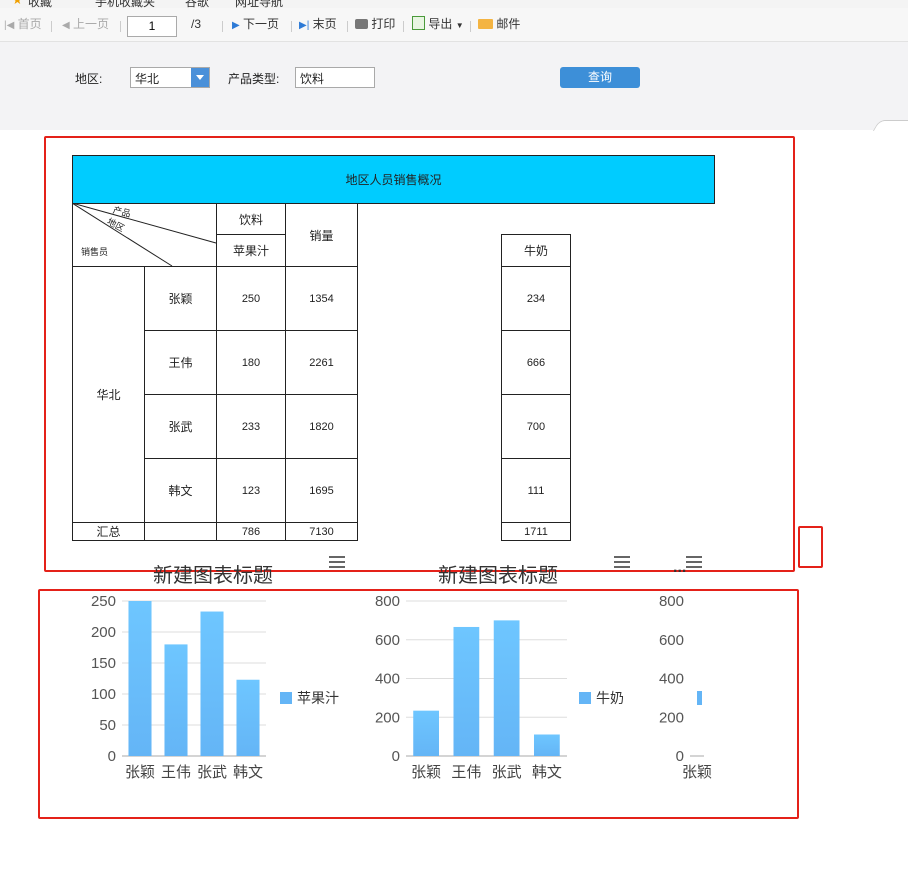  What do you see at coordinates (147, 79) in the screenshot?
I see `region-select-value: 华北` at bounding box center [147, 79].